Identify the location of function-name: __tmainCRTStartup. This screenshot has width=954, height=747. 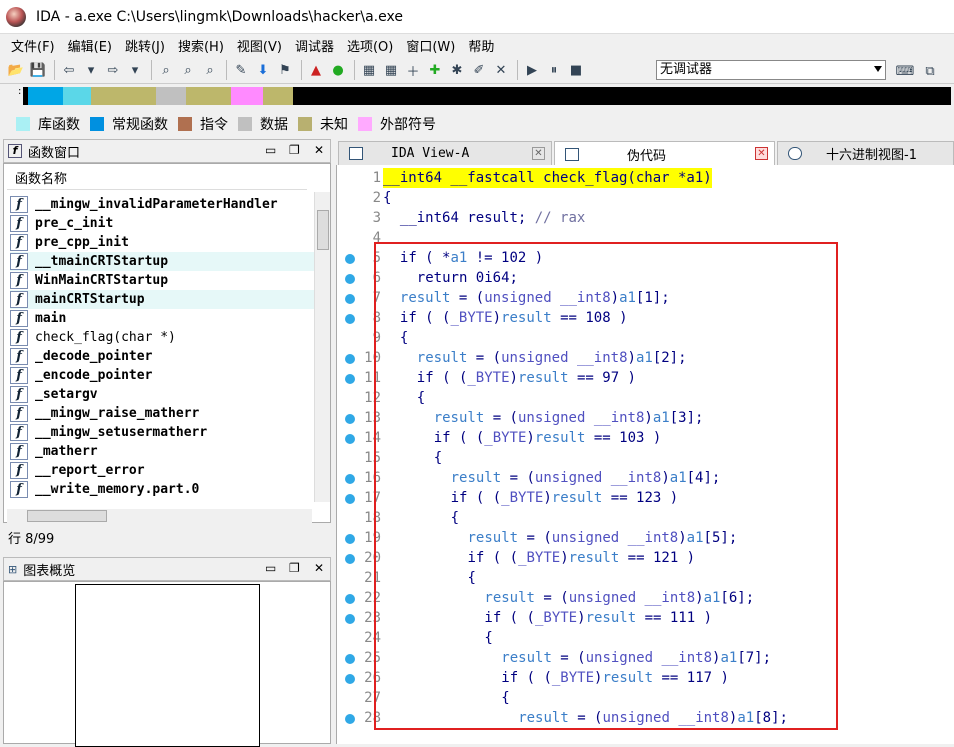
(102, 261).